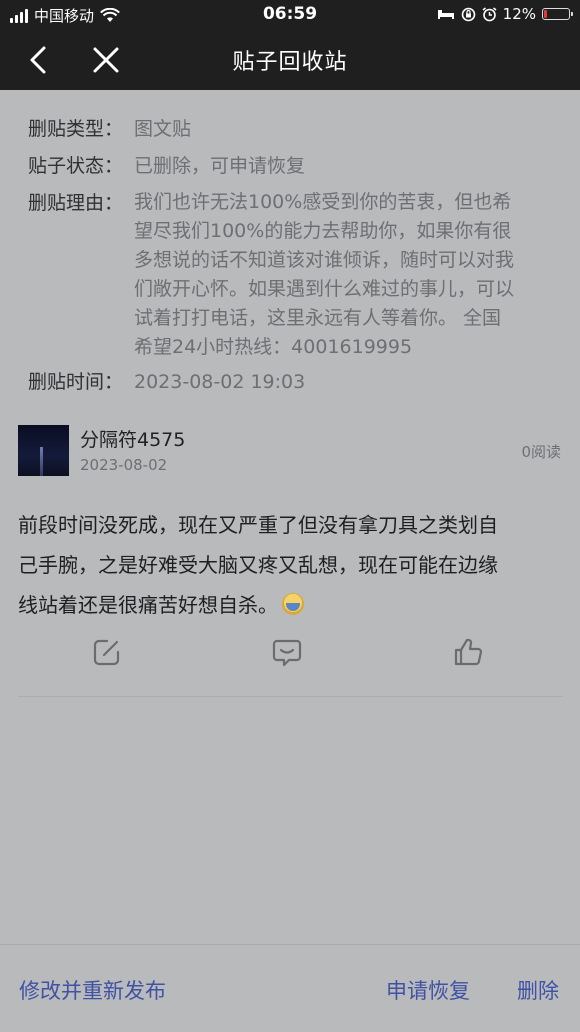 This screenshot has width=580, height=1032. I want to click on post-line-last: 线站着还是很痛苦好想自杀。, so click(292, 605).